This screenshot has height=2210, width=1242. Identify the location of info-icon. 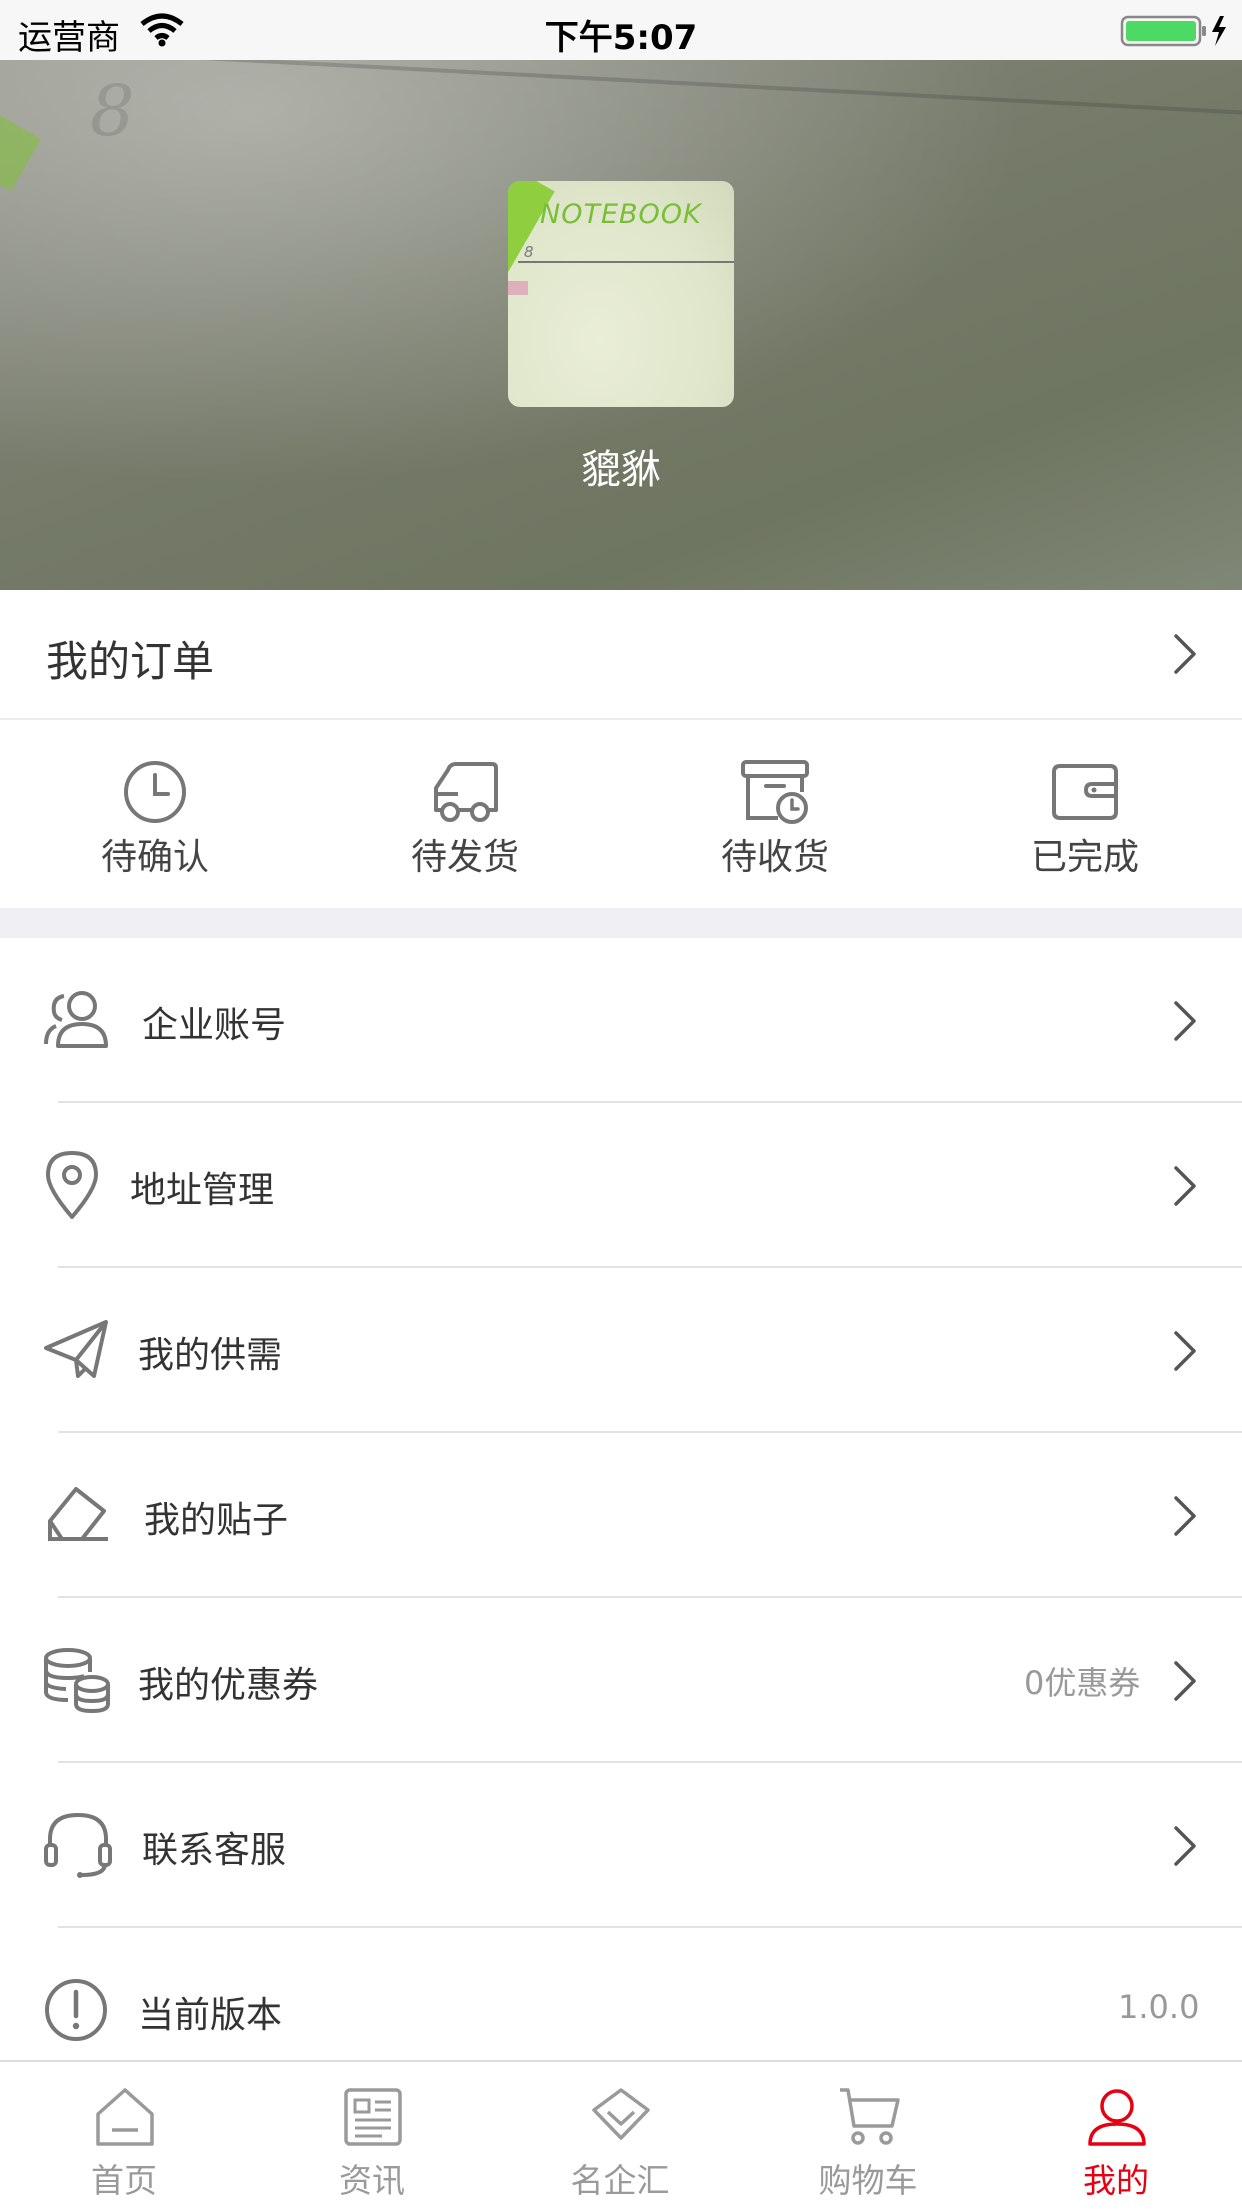
(76, 2010).